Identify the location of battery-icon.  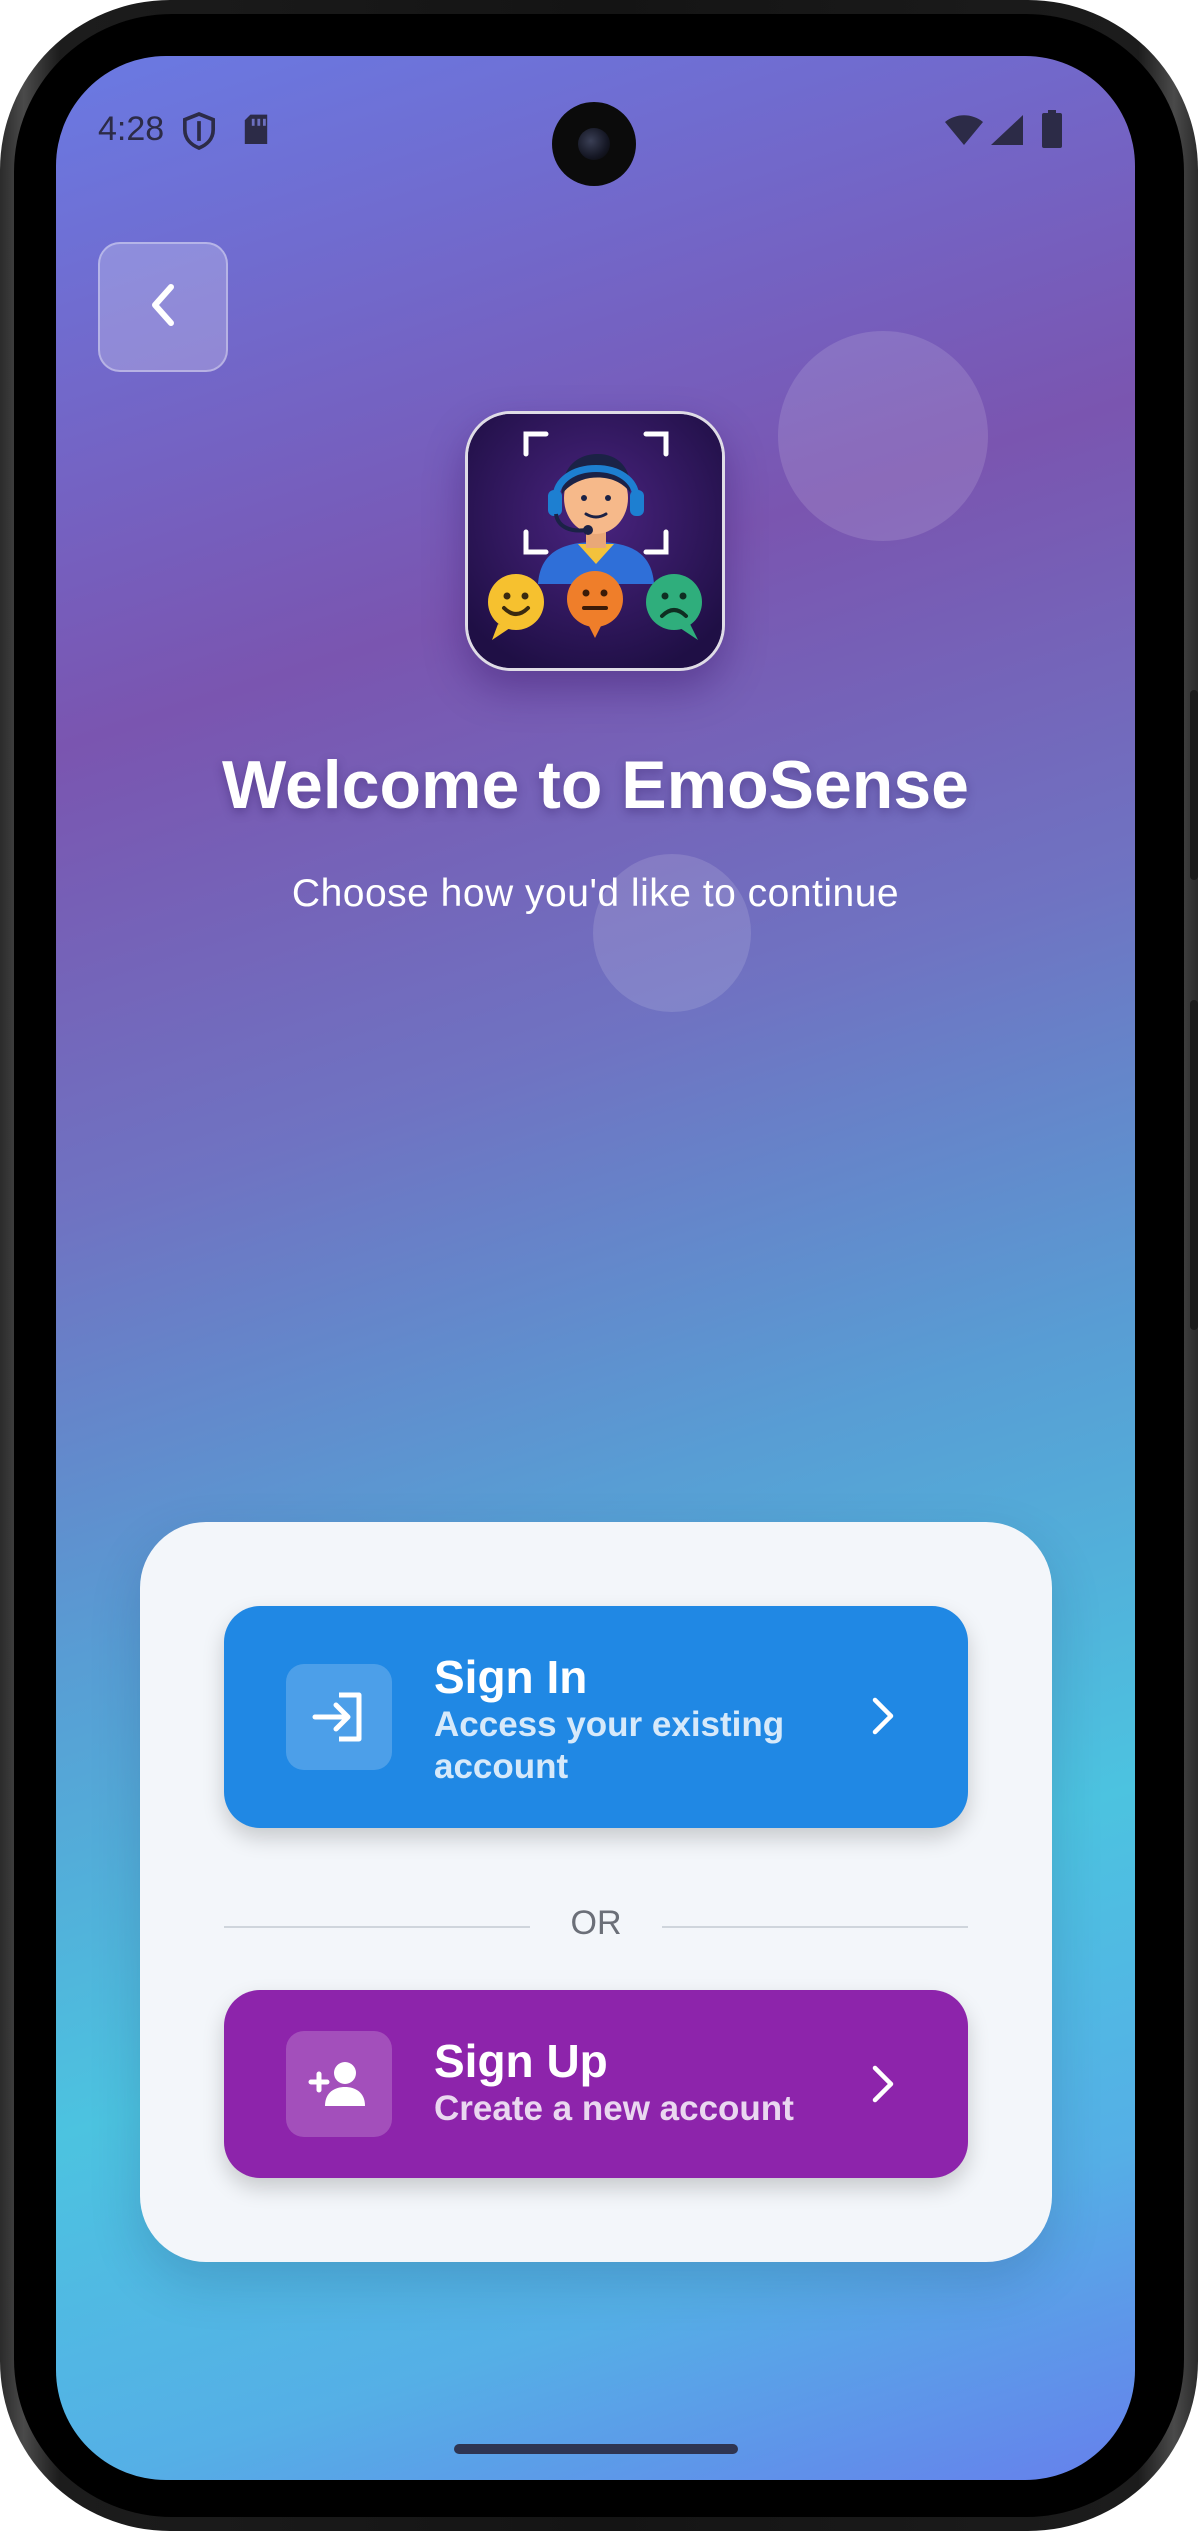
(1052, 131).